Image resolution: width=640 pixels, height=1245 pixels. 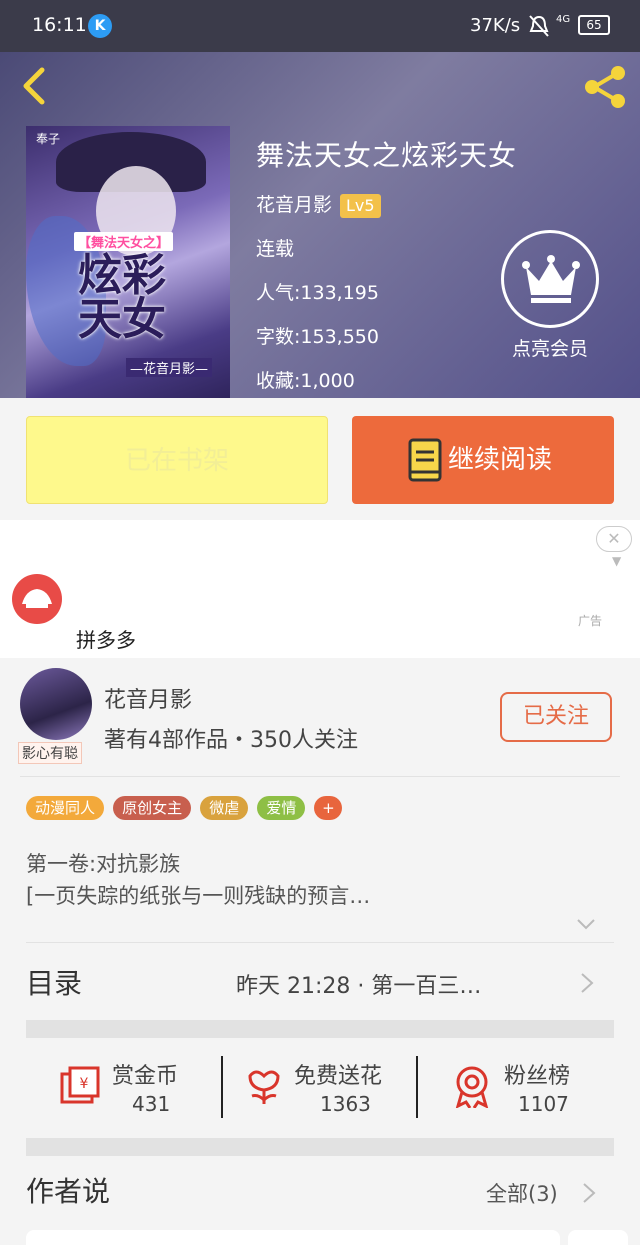 I want to click on ad-logo-graphic, so click(x=37, y=598).